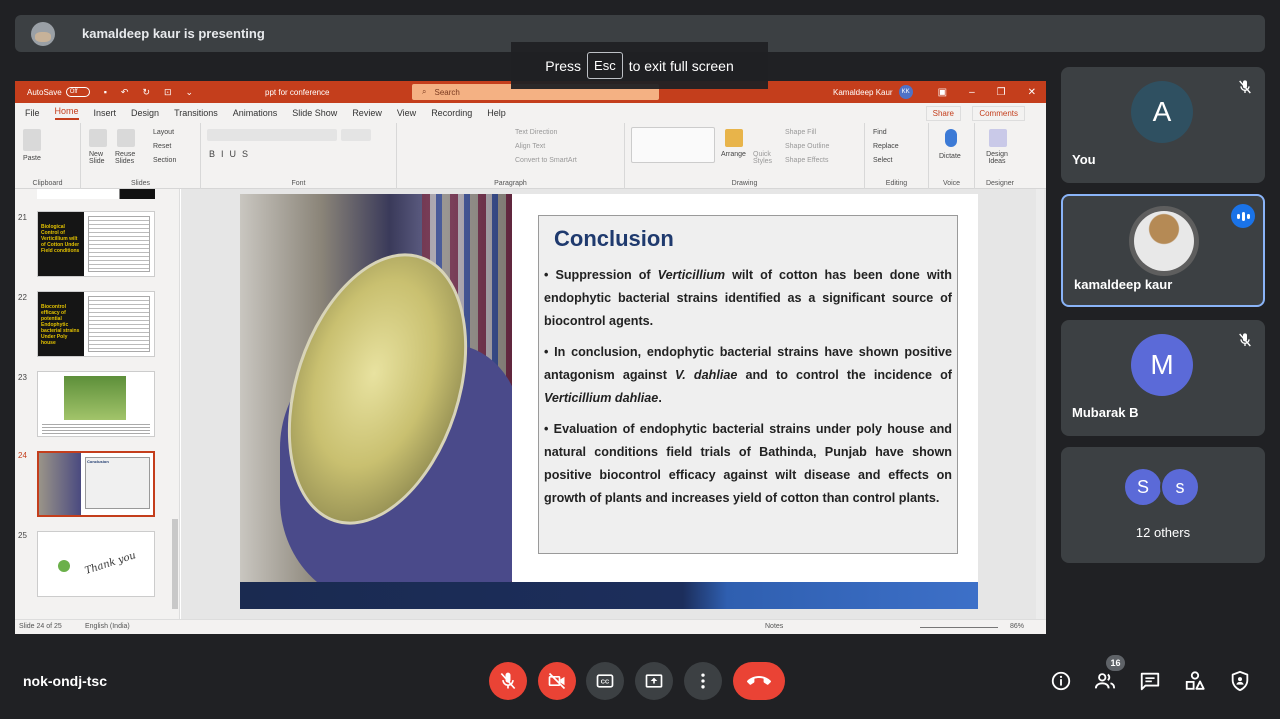  What do you see at coordinates (998, 138) in the screenshot?
I see `design-ideas-icon` at bounding box center [998, 138].